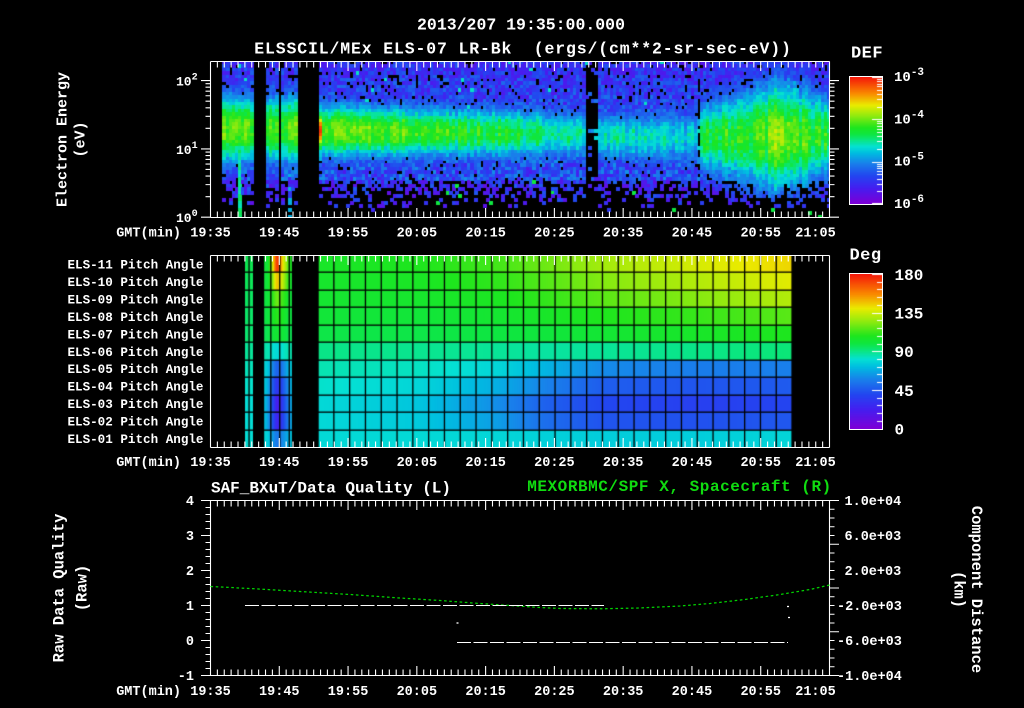  Describe the element at coordinates (909, 203) in the screenshot. I see `svg-text: 10-6` at that location.